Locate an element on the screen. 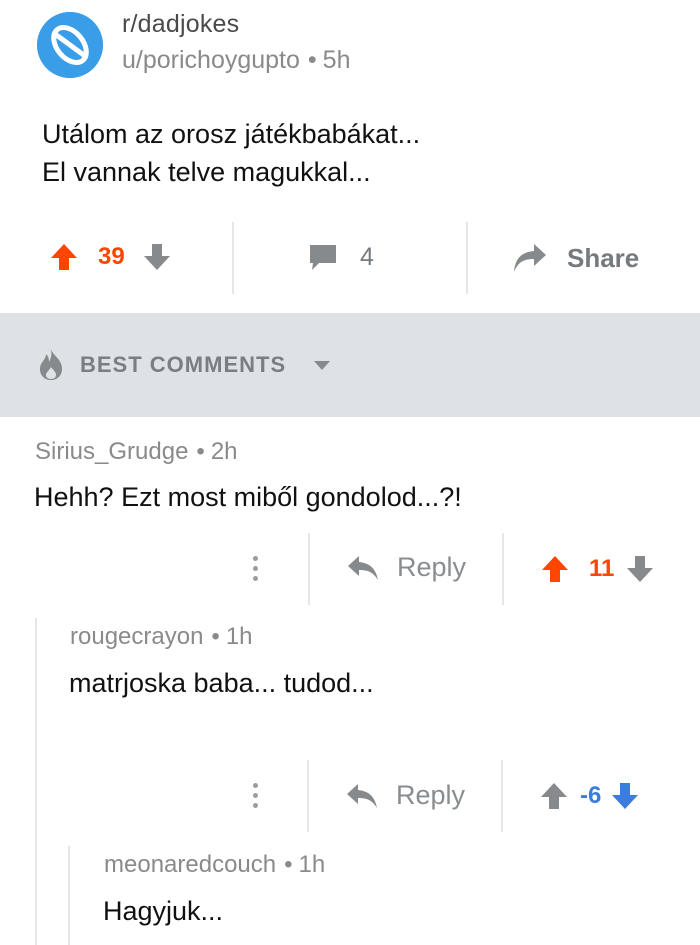  flame-icon is located at coordinates (51, 364).